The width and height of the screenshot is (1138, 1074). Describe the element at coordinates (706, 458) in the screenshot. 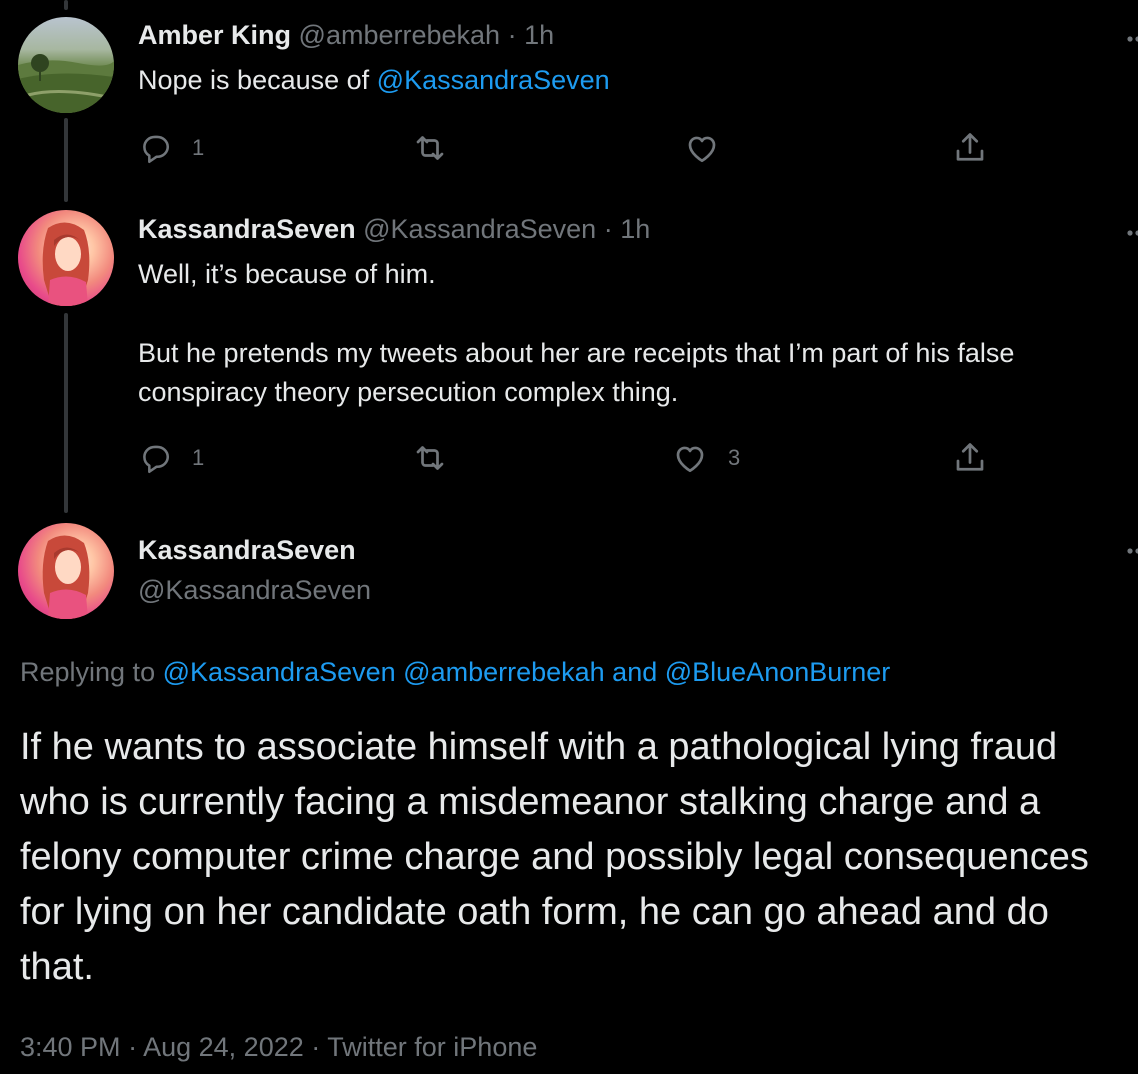

I see `like-button: 3` at that location.